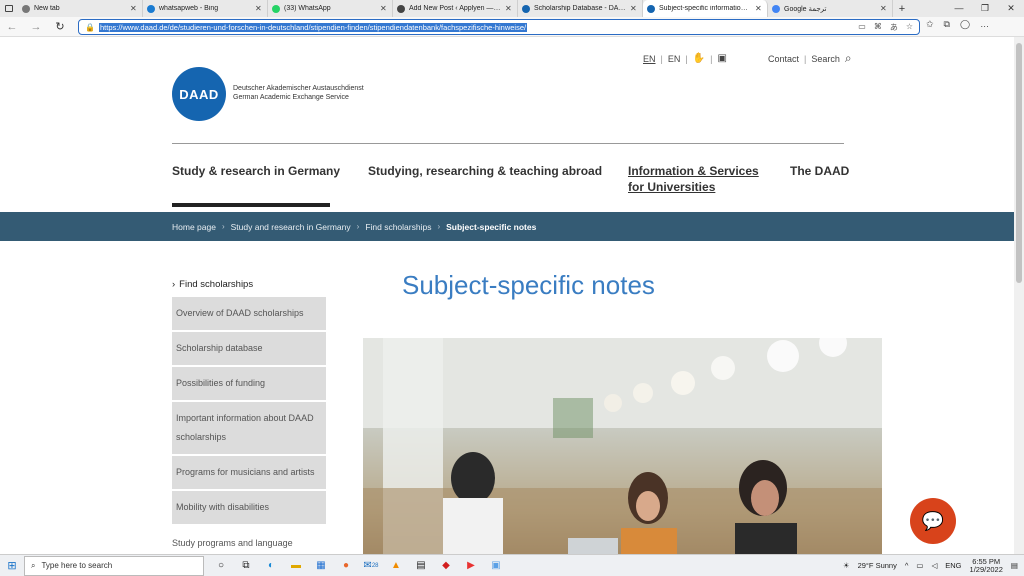 The width and height of the screenshot is (1024, 576). I want to click on daad-logo: DAAD, so click(199, 94).